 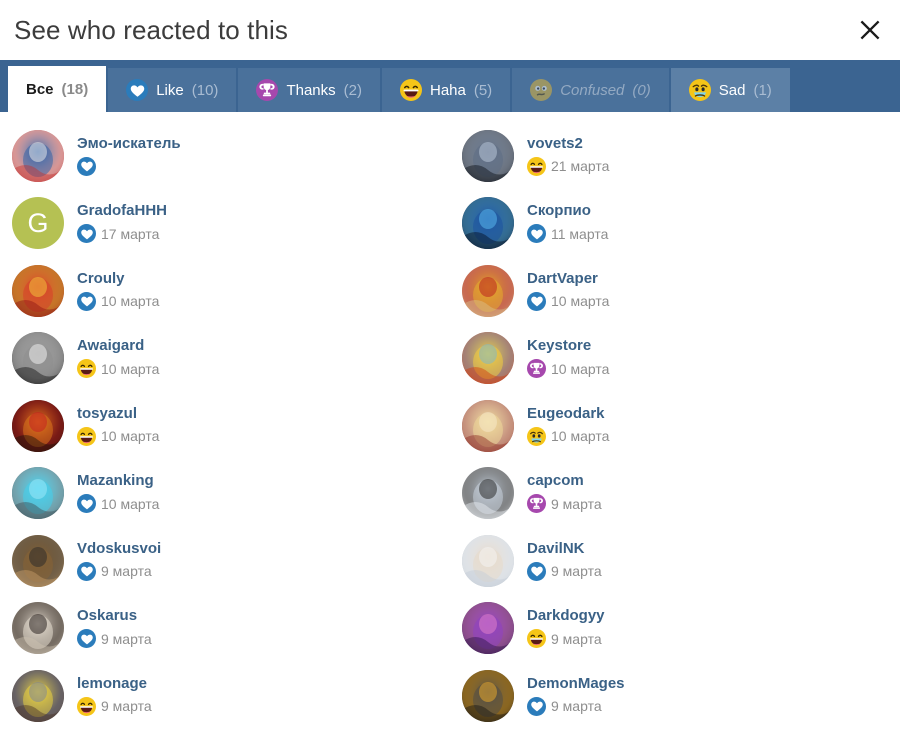 What do you see at coordinates (568, 414) in the screenshot?
I see `user-name: Eugeodark` at bounding box center [568, 414].